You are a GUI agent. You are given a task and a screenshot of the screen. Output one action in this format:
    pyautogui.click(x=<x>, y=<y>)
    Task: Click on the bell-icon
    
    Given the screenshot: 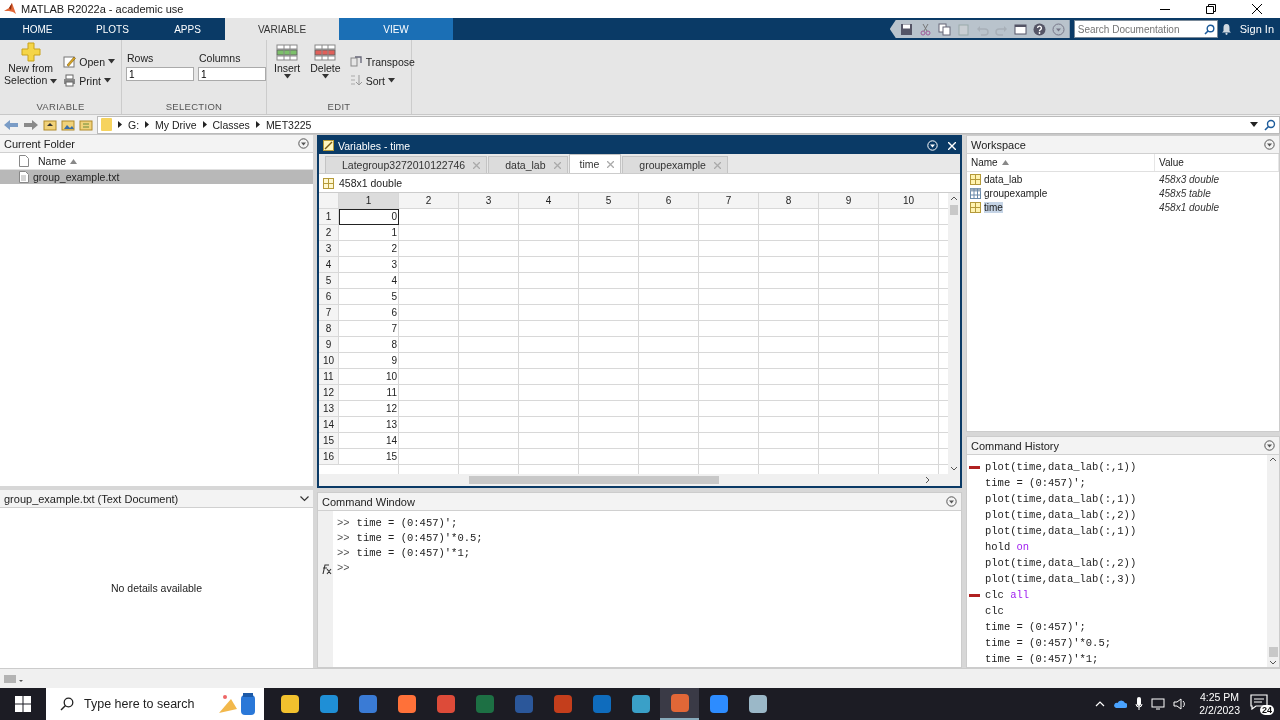 What is the action you would take?
    pyautogui.click(x=1226, y=29)
    